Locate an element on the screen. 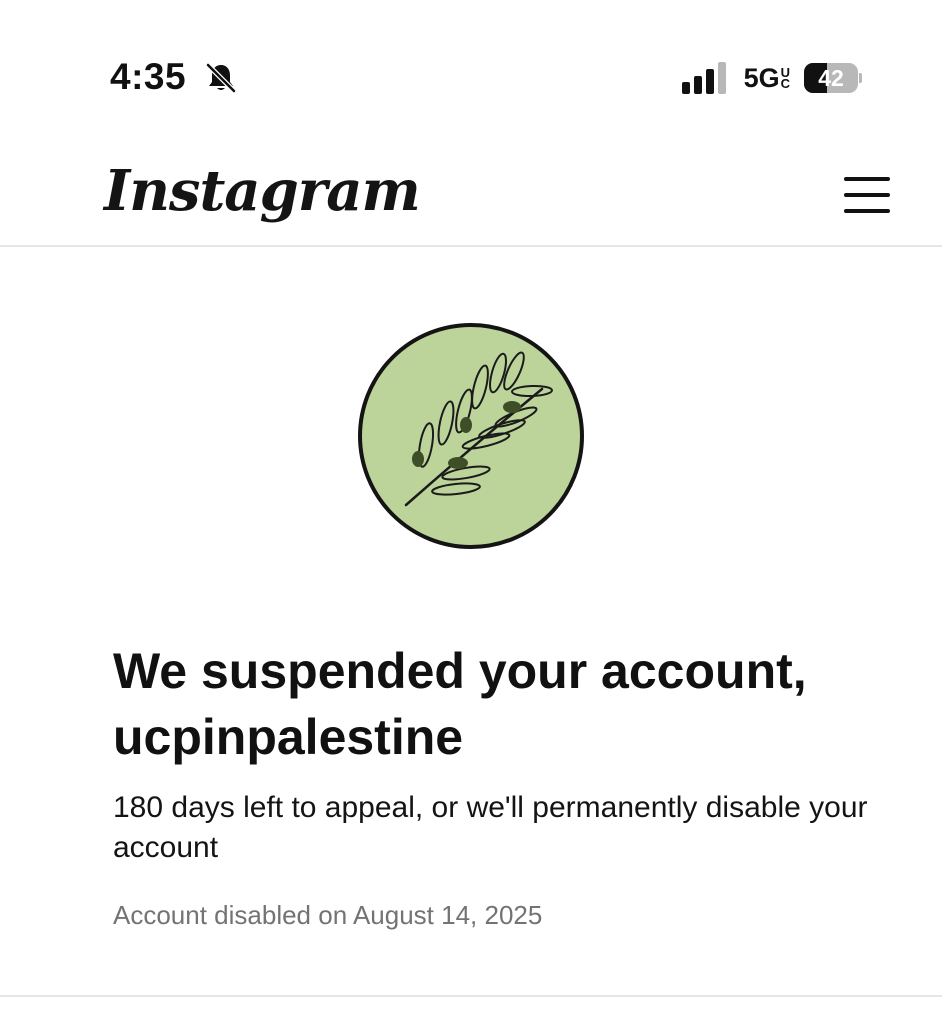  network-suffix-bottom: C is located at coordinates (785, 83).